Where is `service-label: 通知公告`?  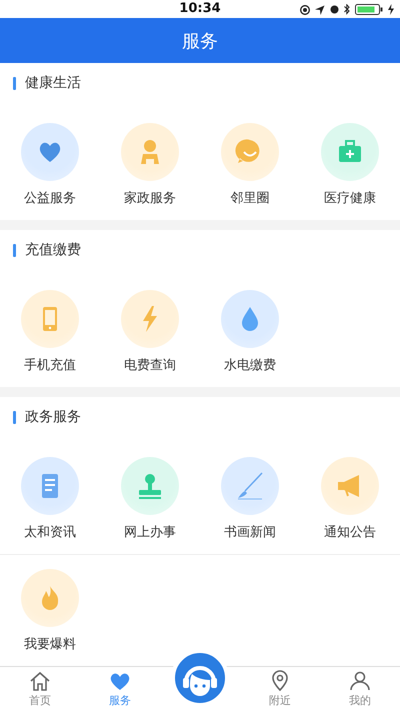 service-label: 通知公告 is located at coordinates (350, 533).